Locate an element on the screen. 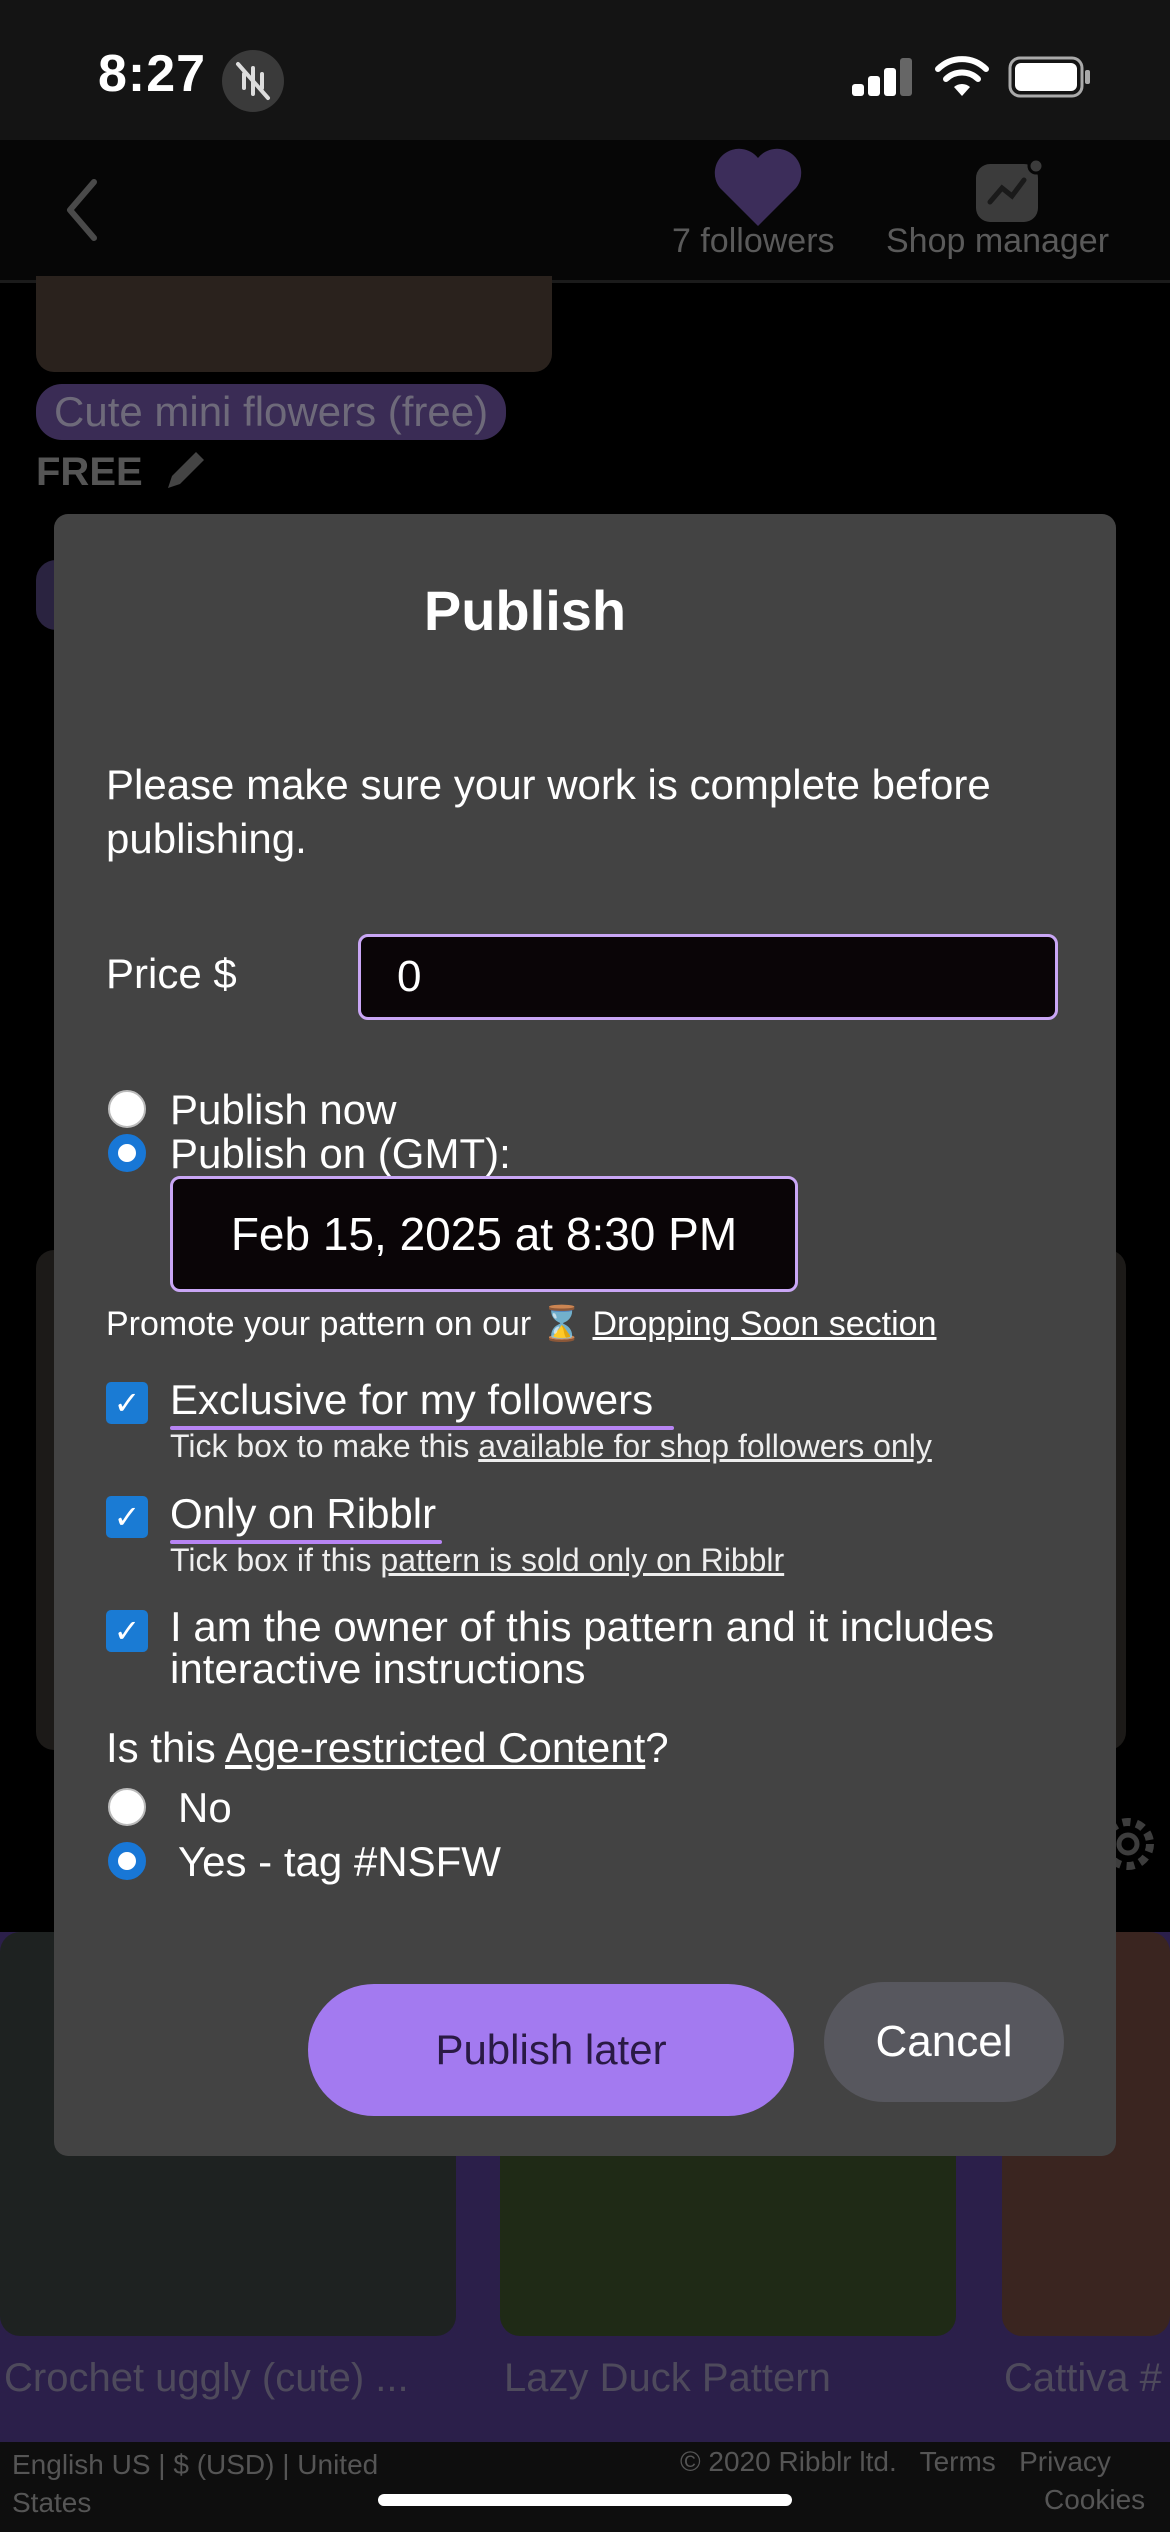 This screenshot has width=1170, height=2532. dropping-soon-link: Dropping Soon section is located at coordinates (764, 1324).